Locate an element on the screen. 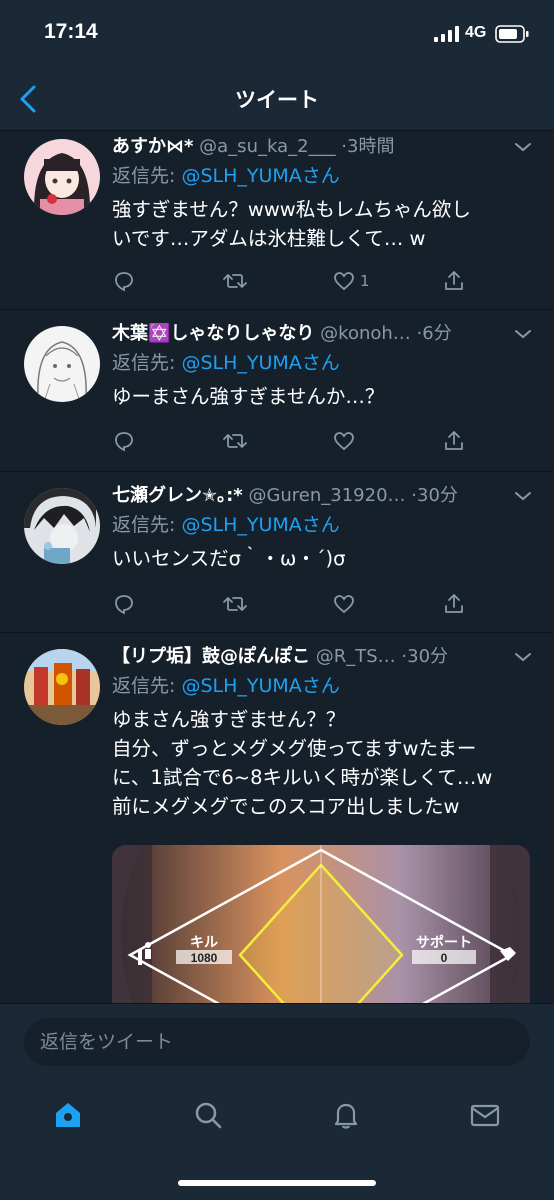 The width and height of the screenshot is (554, 1200). tweet-text: いいセンスだσ｀・ω・´)σ is located at coordinates (229, 558).